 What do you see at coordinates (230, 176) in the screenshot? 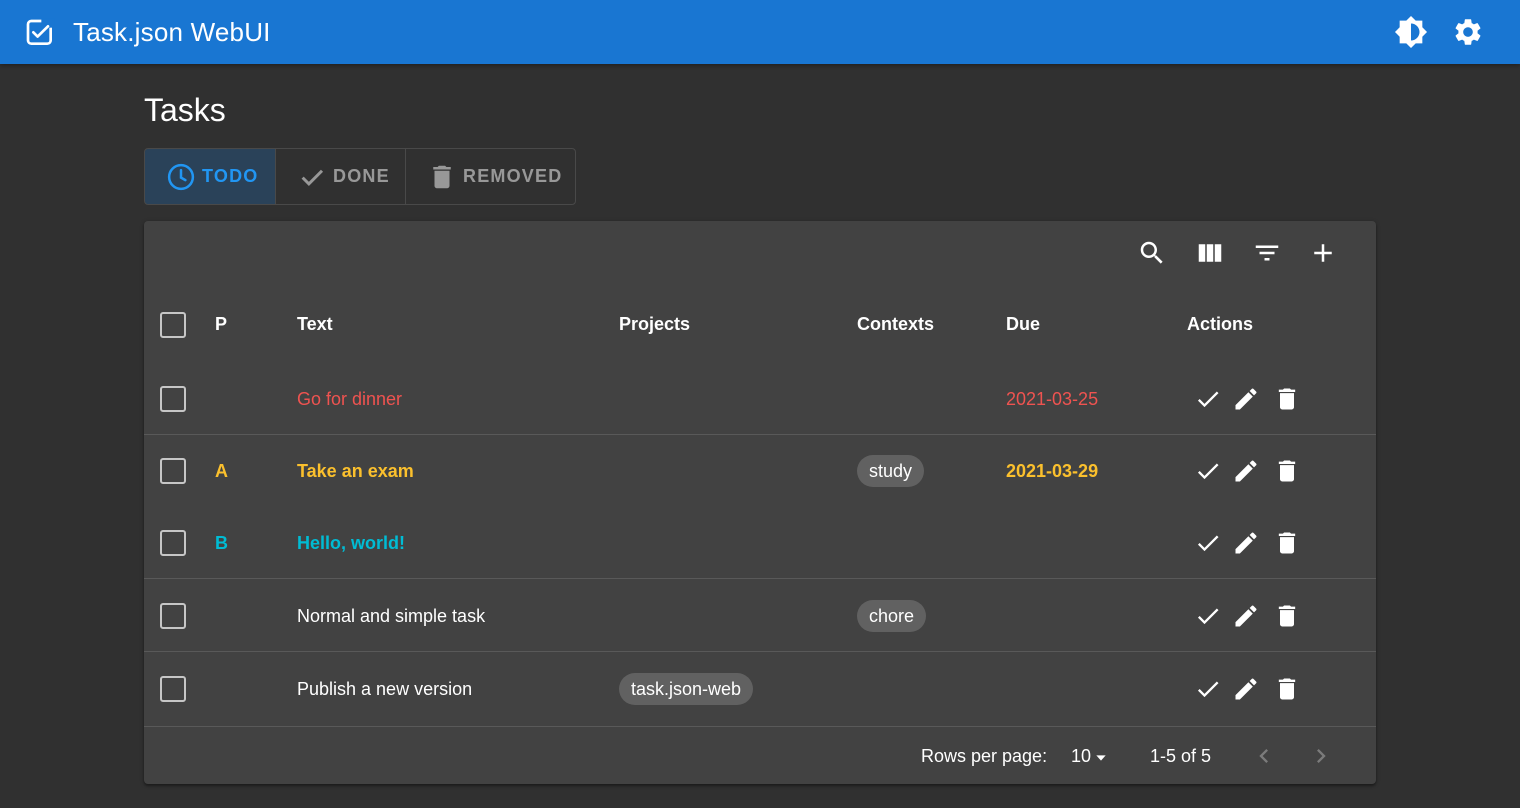
I see `tab-todo-label: TODO` at bounding box center [230, 176].